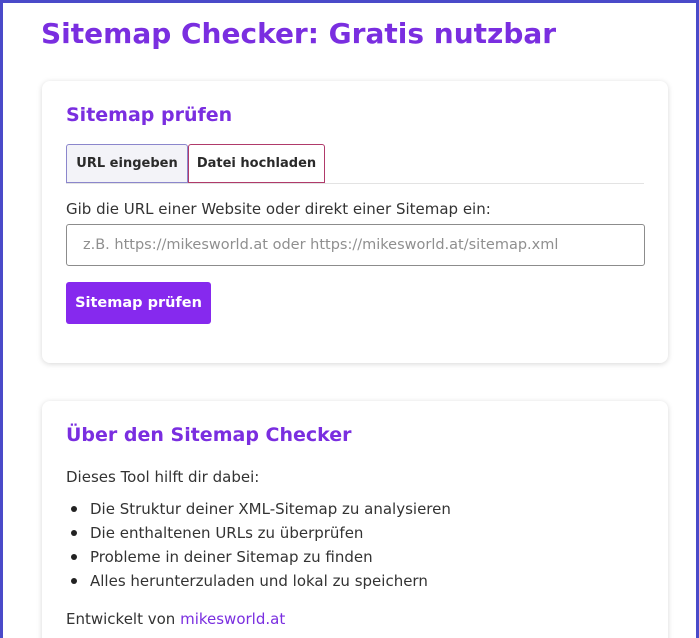 The width and height of the screenshot is (699, 638). What do you see at coordinates (232, 619) in the screenshot?
I see `developer-link: mikesworld.at` at bounding box center [232, 619].